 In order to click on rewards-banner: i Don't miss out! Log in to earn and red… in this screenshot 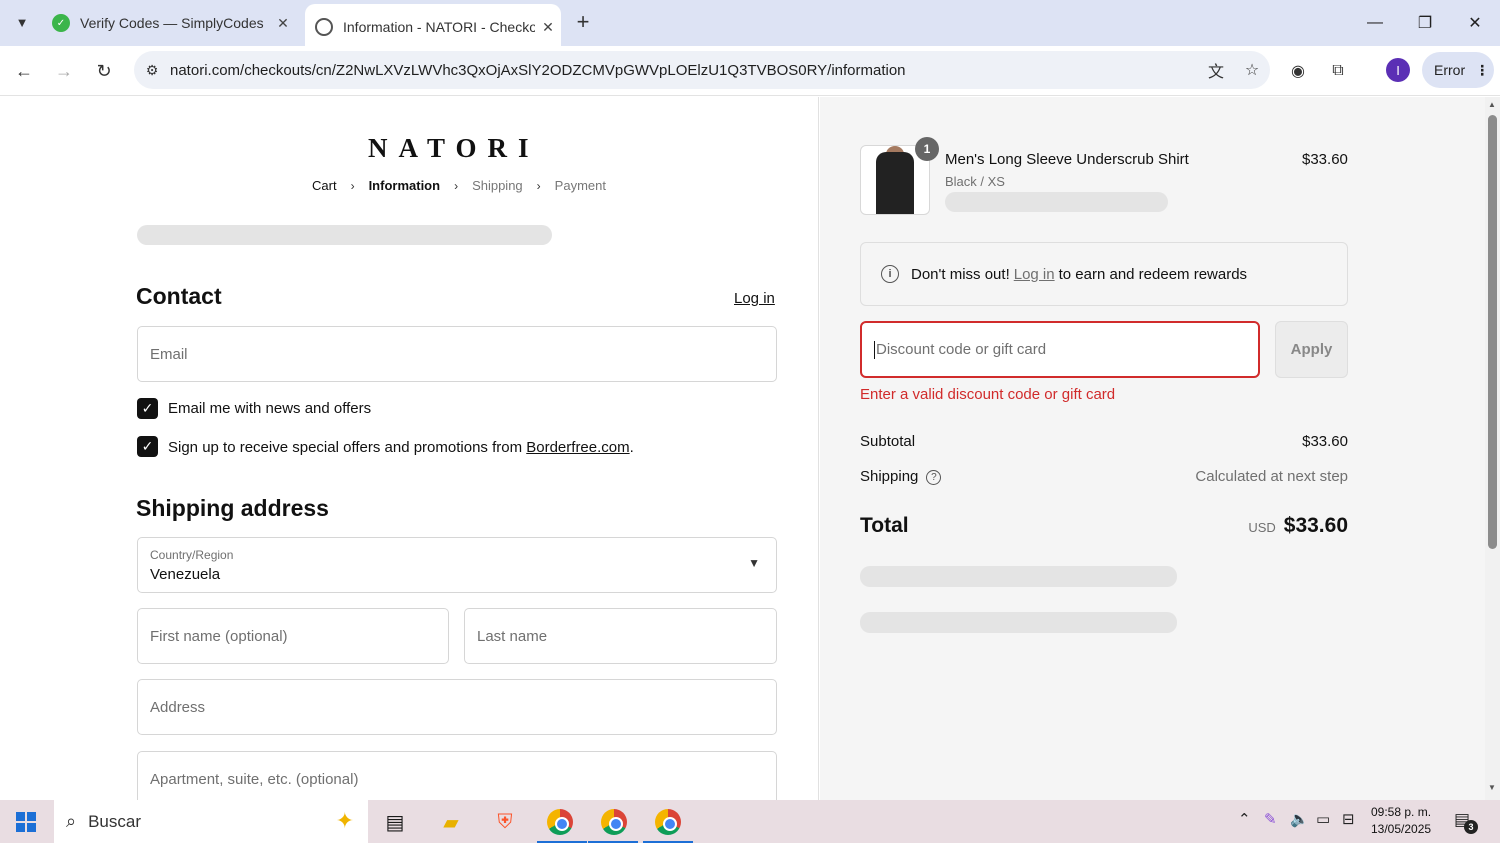, I will do `click(1104, 274)`.